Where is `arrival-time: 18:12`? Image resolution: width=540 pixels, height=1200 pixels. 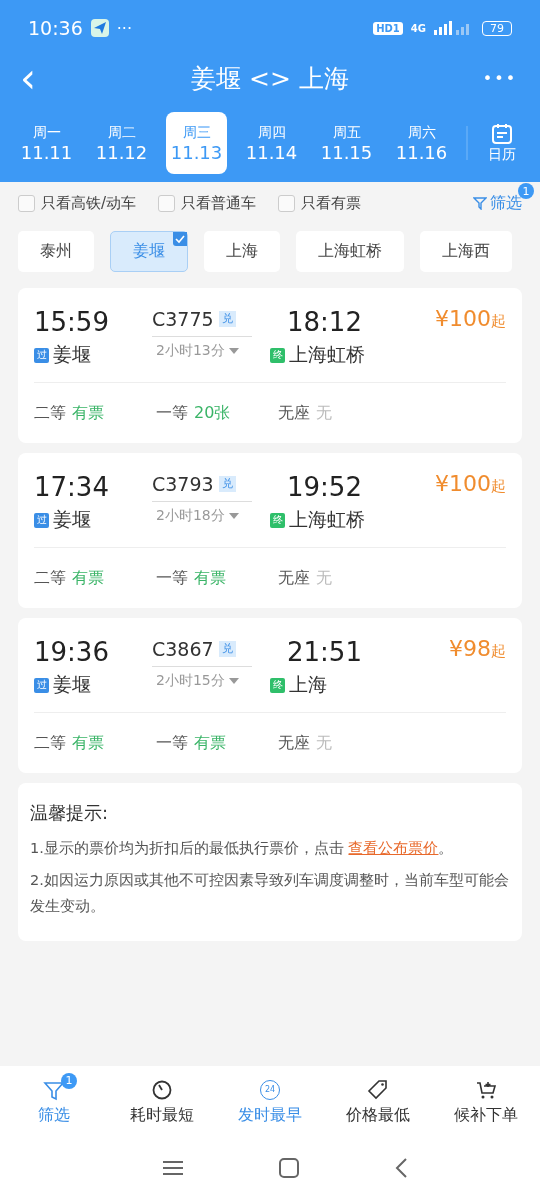
arrival-time: 18:12 is located at coordinates (324, 322).